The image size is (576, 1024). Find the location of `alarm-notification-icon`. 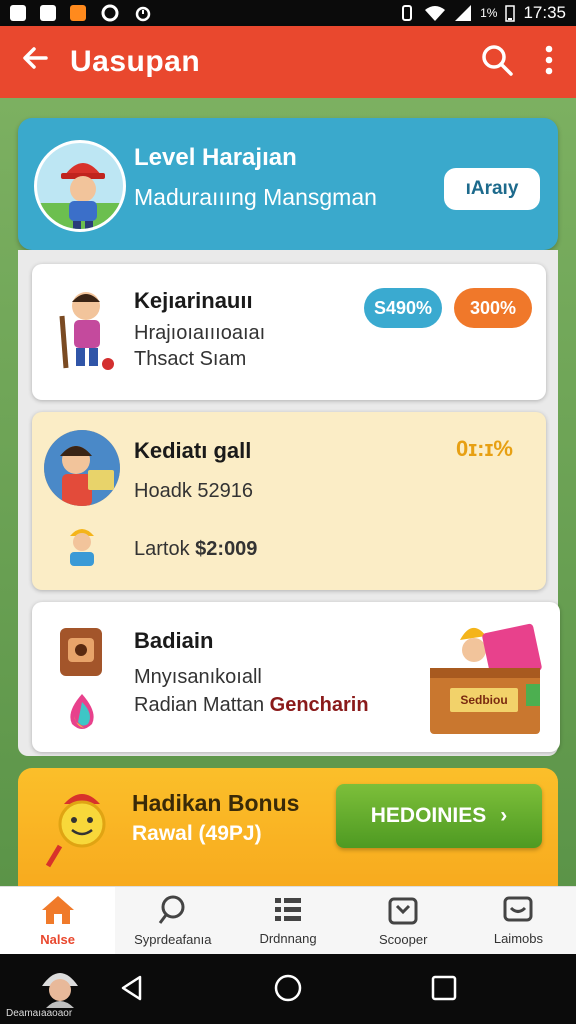

alarm-notification-icon is located at coordinates (143, 14).